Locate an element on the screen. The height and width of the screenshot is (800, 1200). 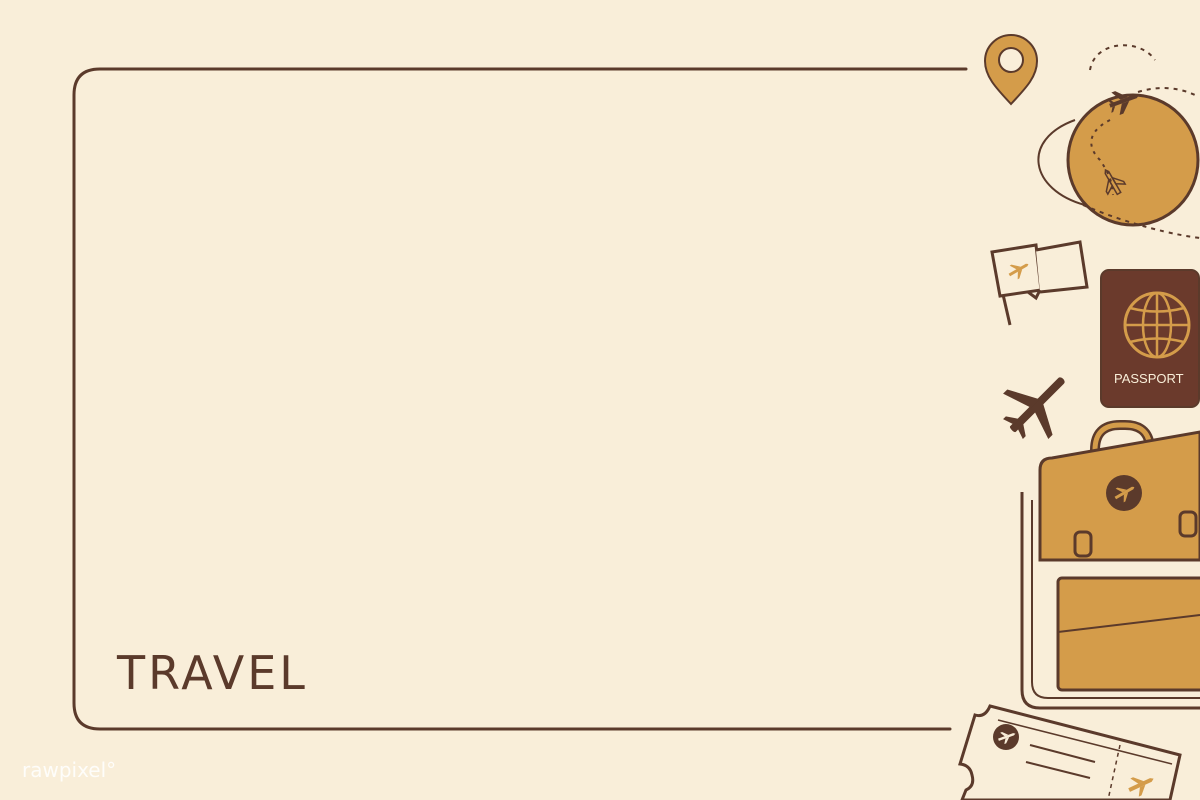
ticket-icon is located at coordinates (1070, 752).